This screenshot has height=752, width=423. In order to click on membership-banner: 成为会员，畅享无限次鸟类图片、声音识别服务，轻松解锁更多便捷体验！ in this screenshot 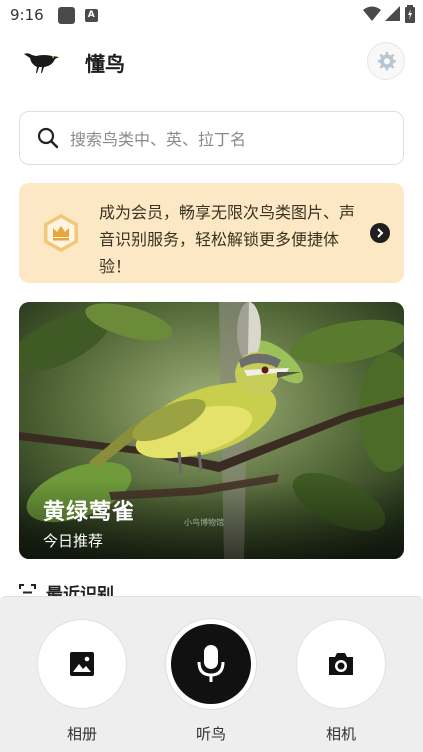, I will do `click(211, 233)`.